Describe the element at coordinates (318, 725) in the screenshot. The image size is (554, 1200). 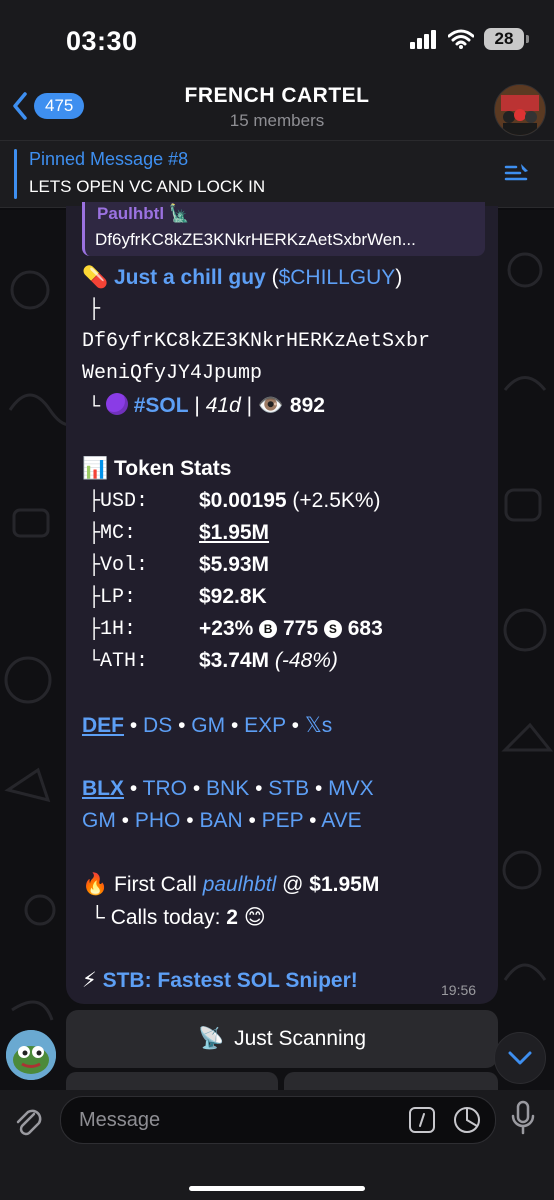
I see `link-xs: 𝕏s` at that location.